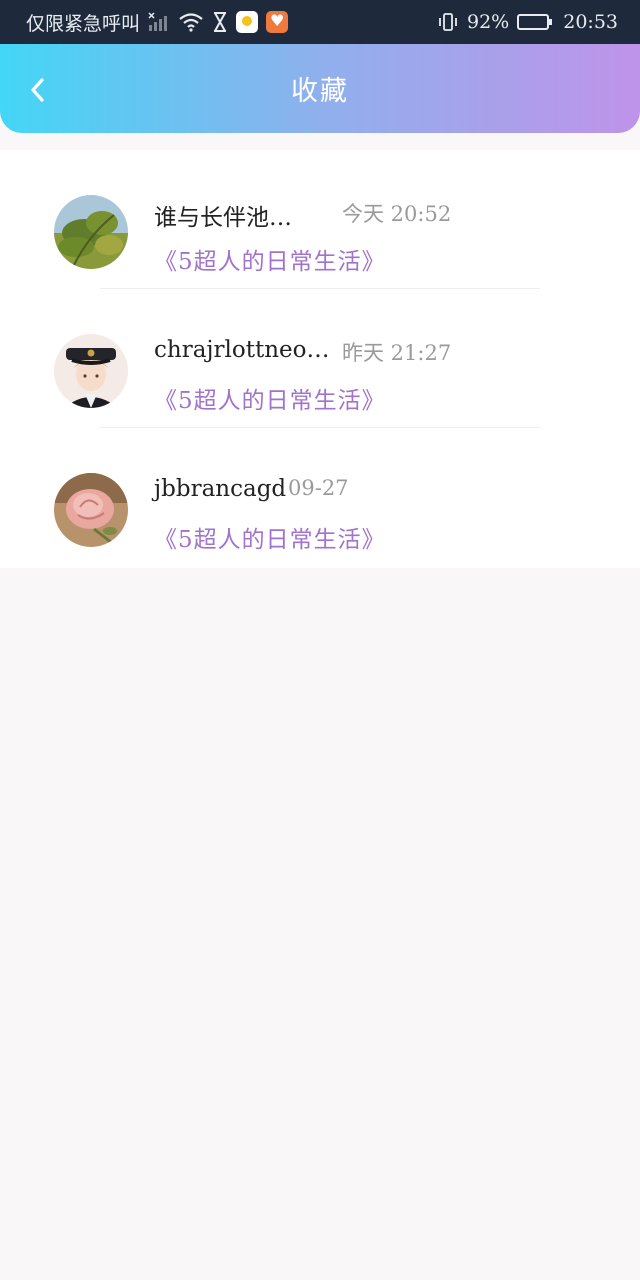 Image resolution: width=640 pixels, height=1280 pixels. Describe the element at coordinates (397, 353) in the screenshot. I see `timestamp: 昨天 21:27` at that location.